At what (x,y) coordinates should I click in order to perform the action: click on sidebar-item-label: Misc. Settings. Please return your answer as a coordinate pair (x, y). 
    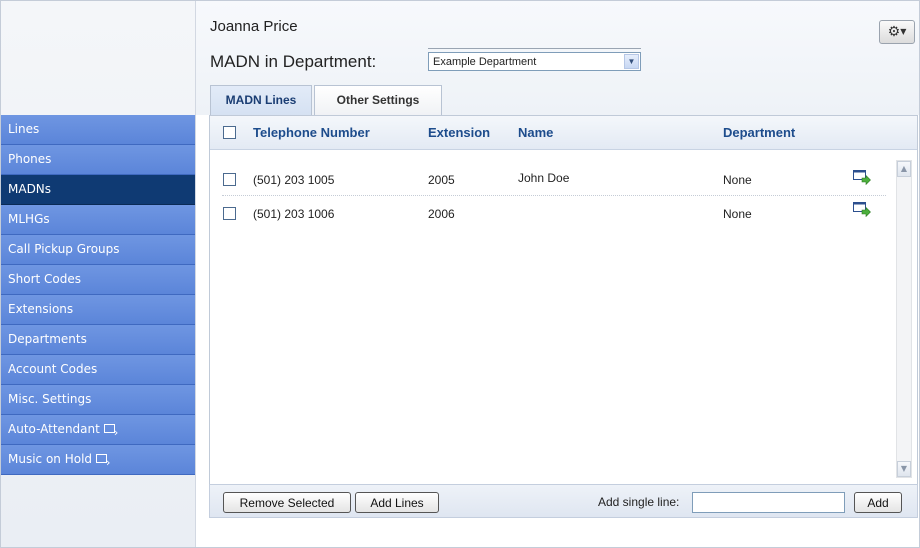
    Looking at the image, I should click on (50, 399).